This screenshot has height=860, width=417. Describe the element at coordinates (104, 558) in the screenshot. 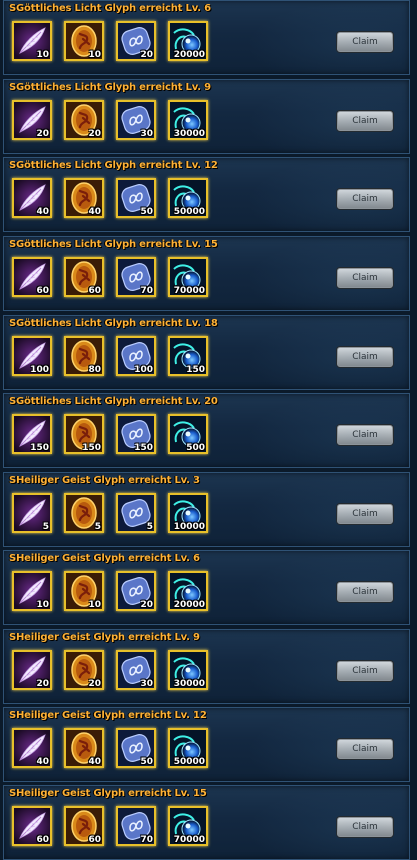

I see `achievement-title: SHeiliger Geist Glyph erreicht Lv. 6` at that location.